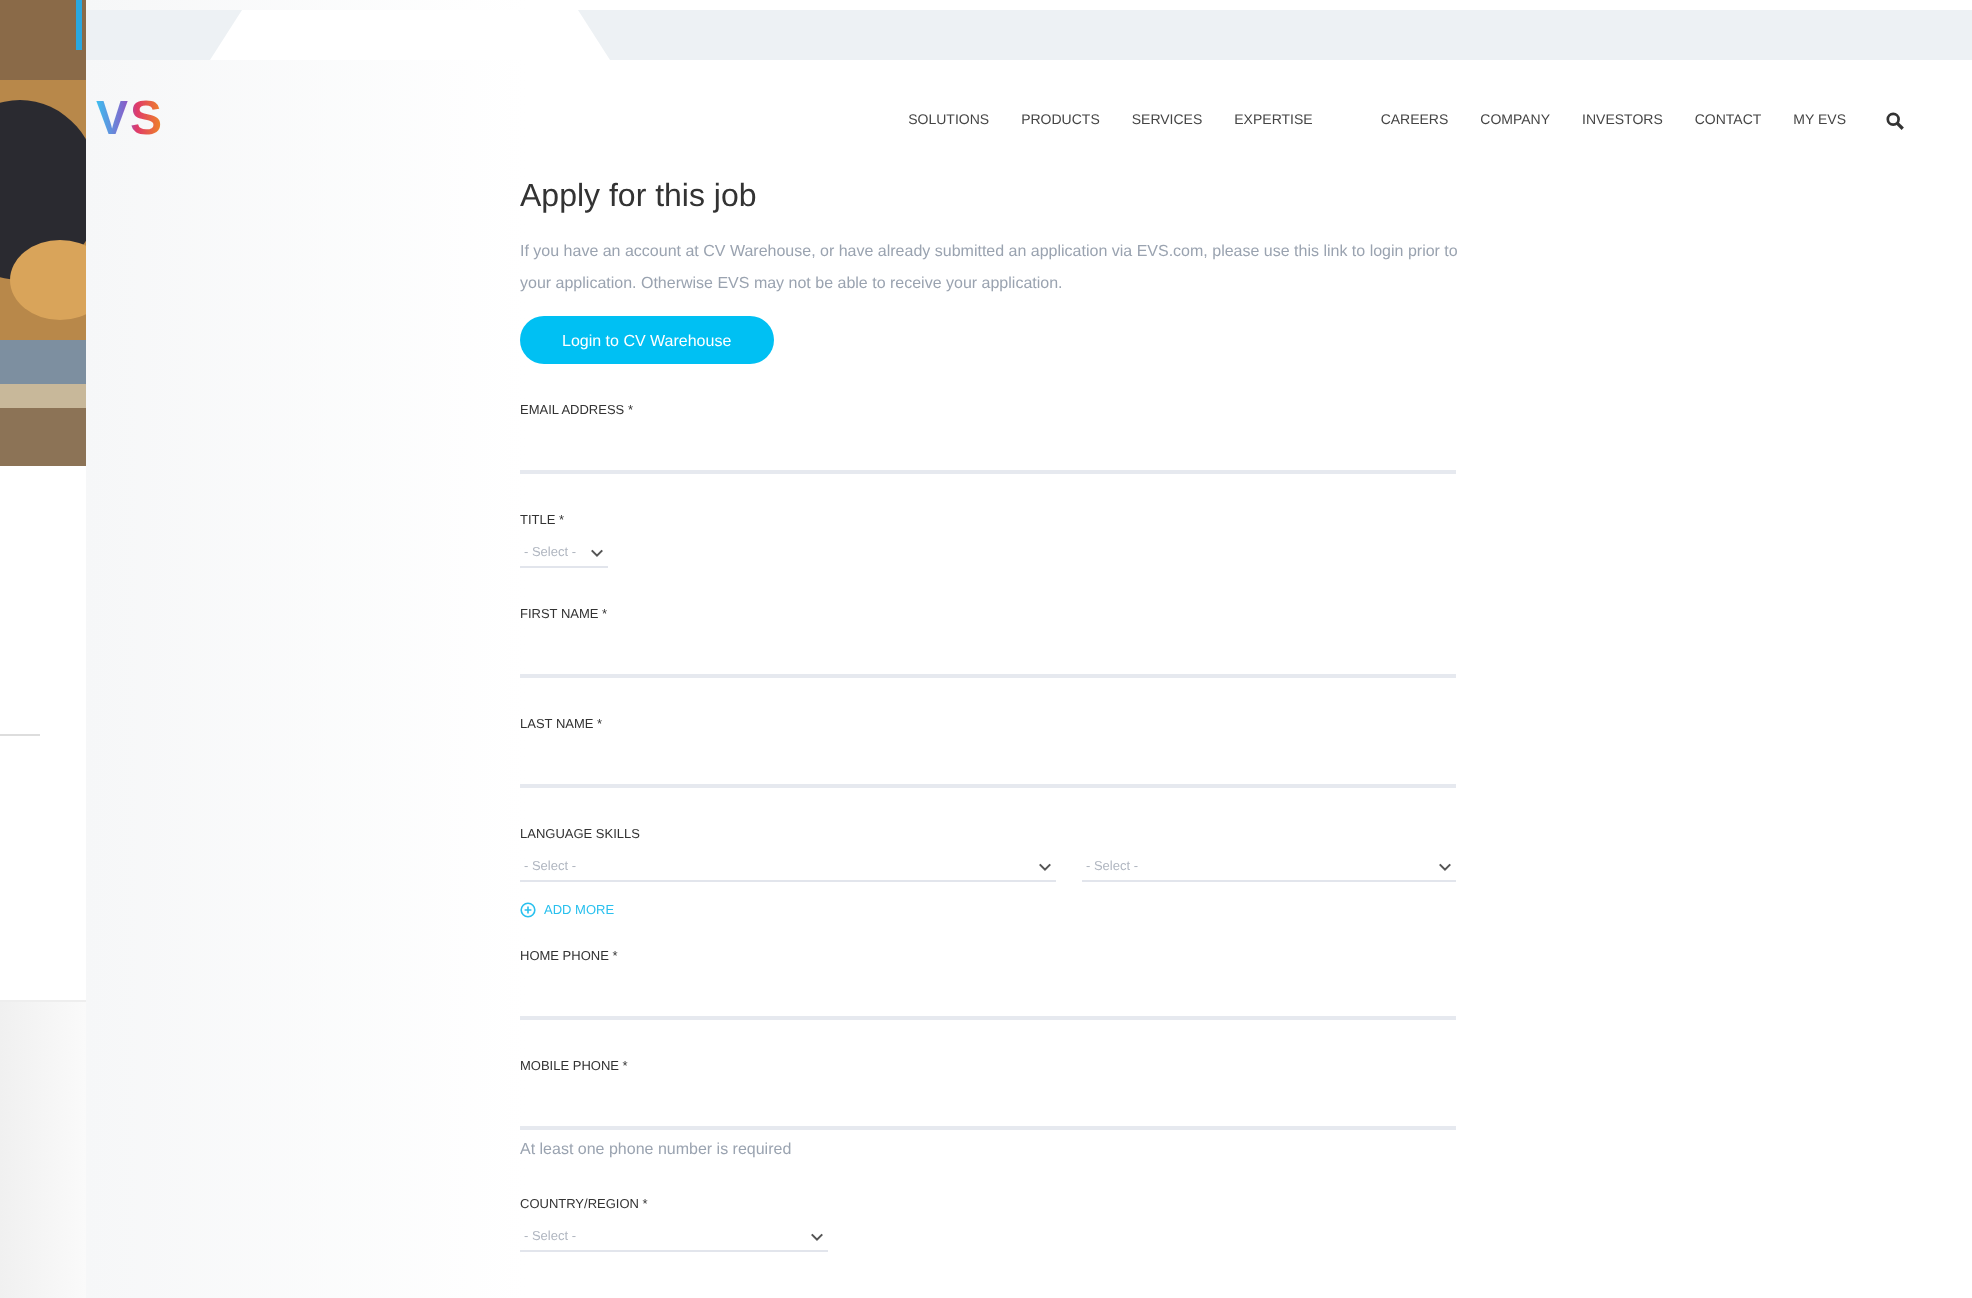 The image size is (1972, 1298). Describe the element at coordinates (990, 268) in the screenshot. I see `intro-text: If you have an account at CV Warehouse, or have already submitted an application via EVS.com, please use this link to login prior to your application. Otherwise EVS may not be able to receive your application.` at that location.